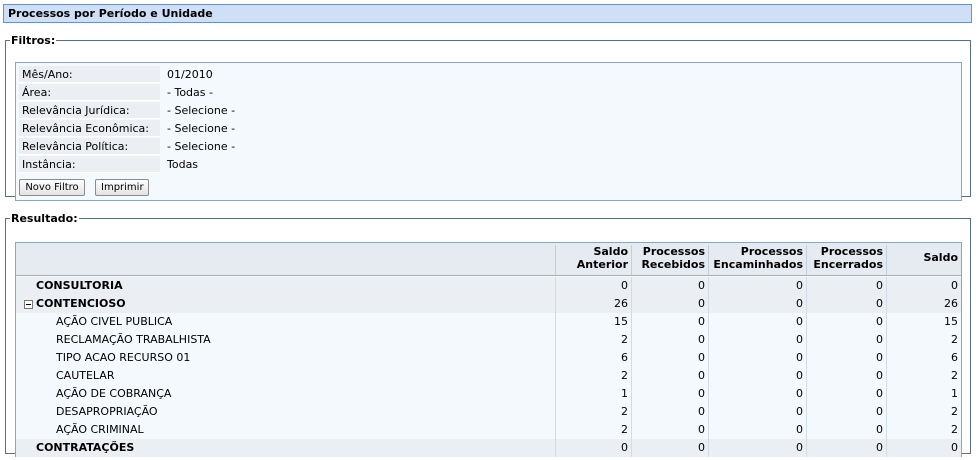 The image size is (978, 460). I want to click on table-row: CAUTELAR 2 0 0 0 2, so click(488, 376).